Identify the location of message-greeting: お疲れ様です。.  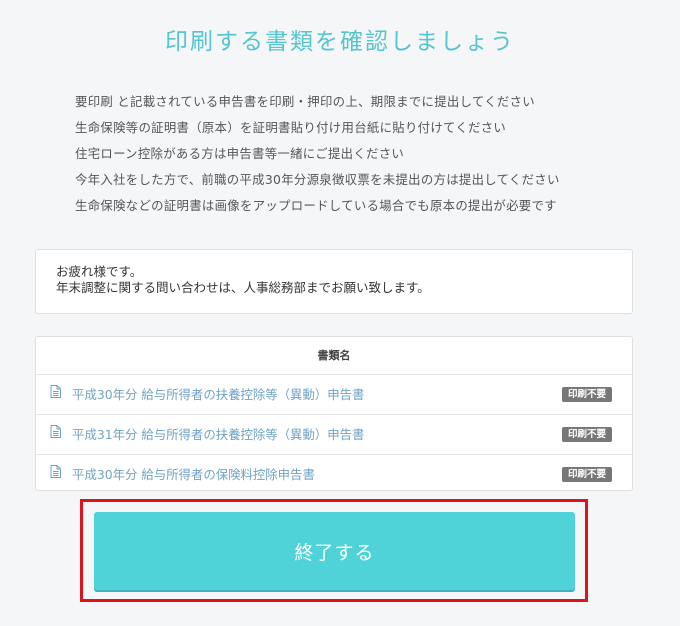
(99, 271).